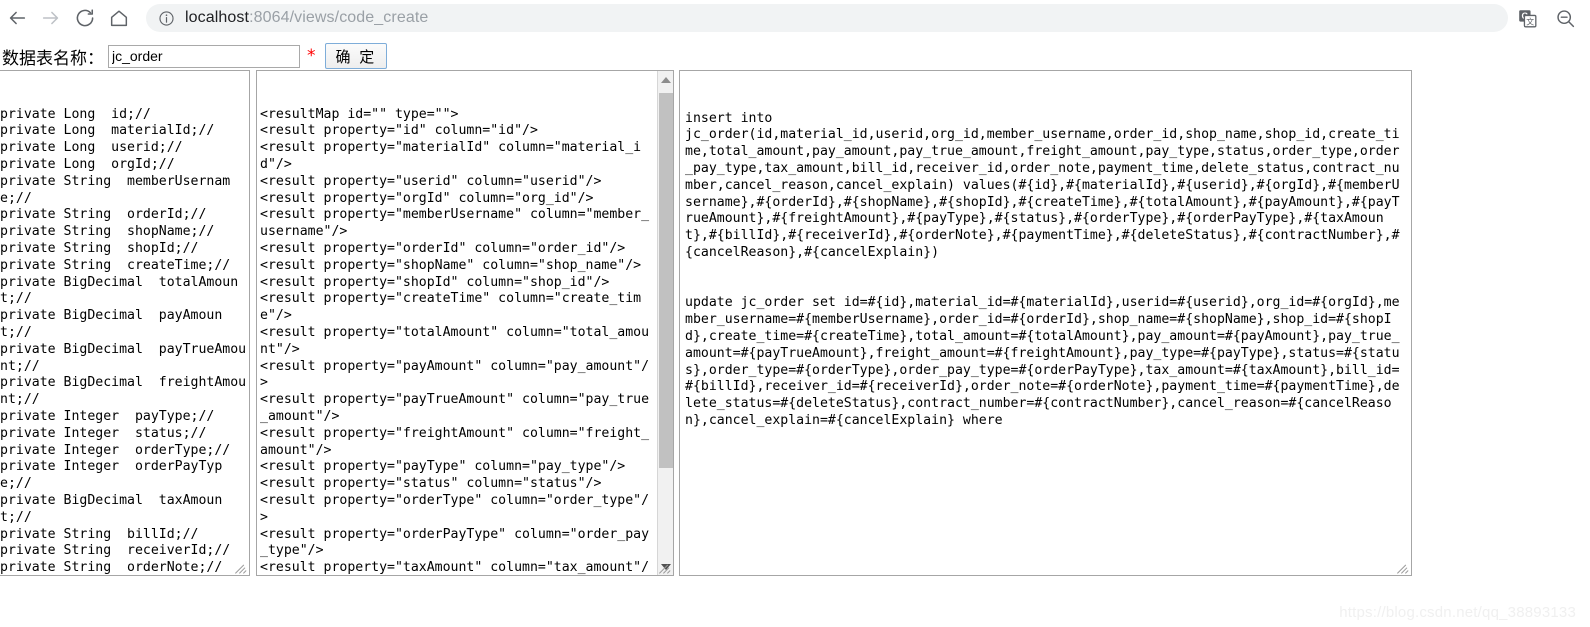 The width and height of the screenshot is (1590, 627). What do you see at coordinates (339, 17) in the screenshot?
I see `url-path: :8064/views/code_create` at bounding box center [339, 17].